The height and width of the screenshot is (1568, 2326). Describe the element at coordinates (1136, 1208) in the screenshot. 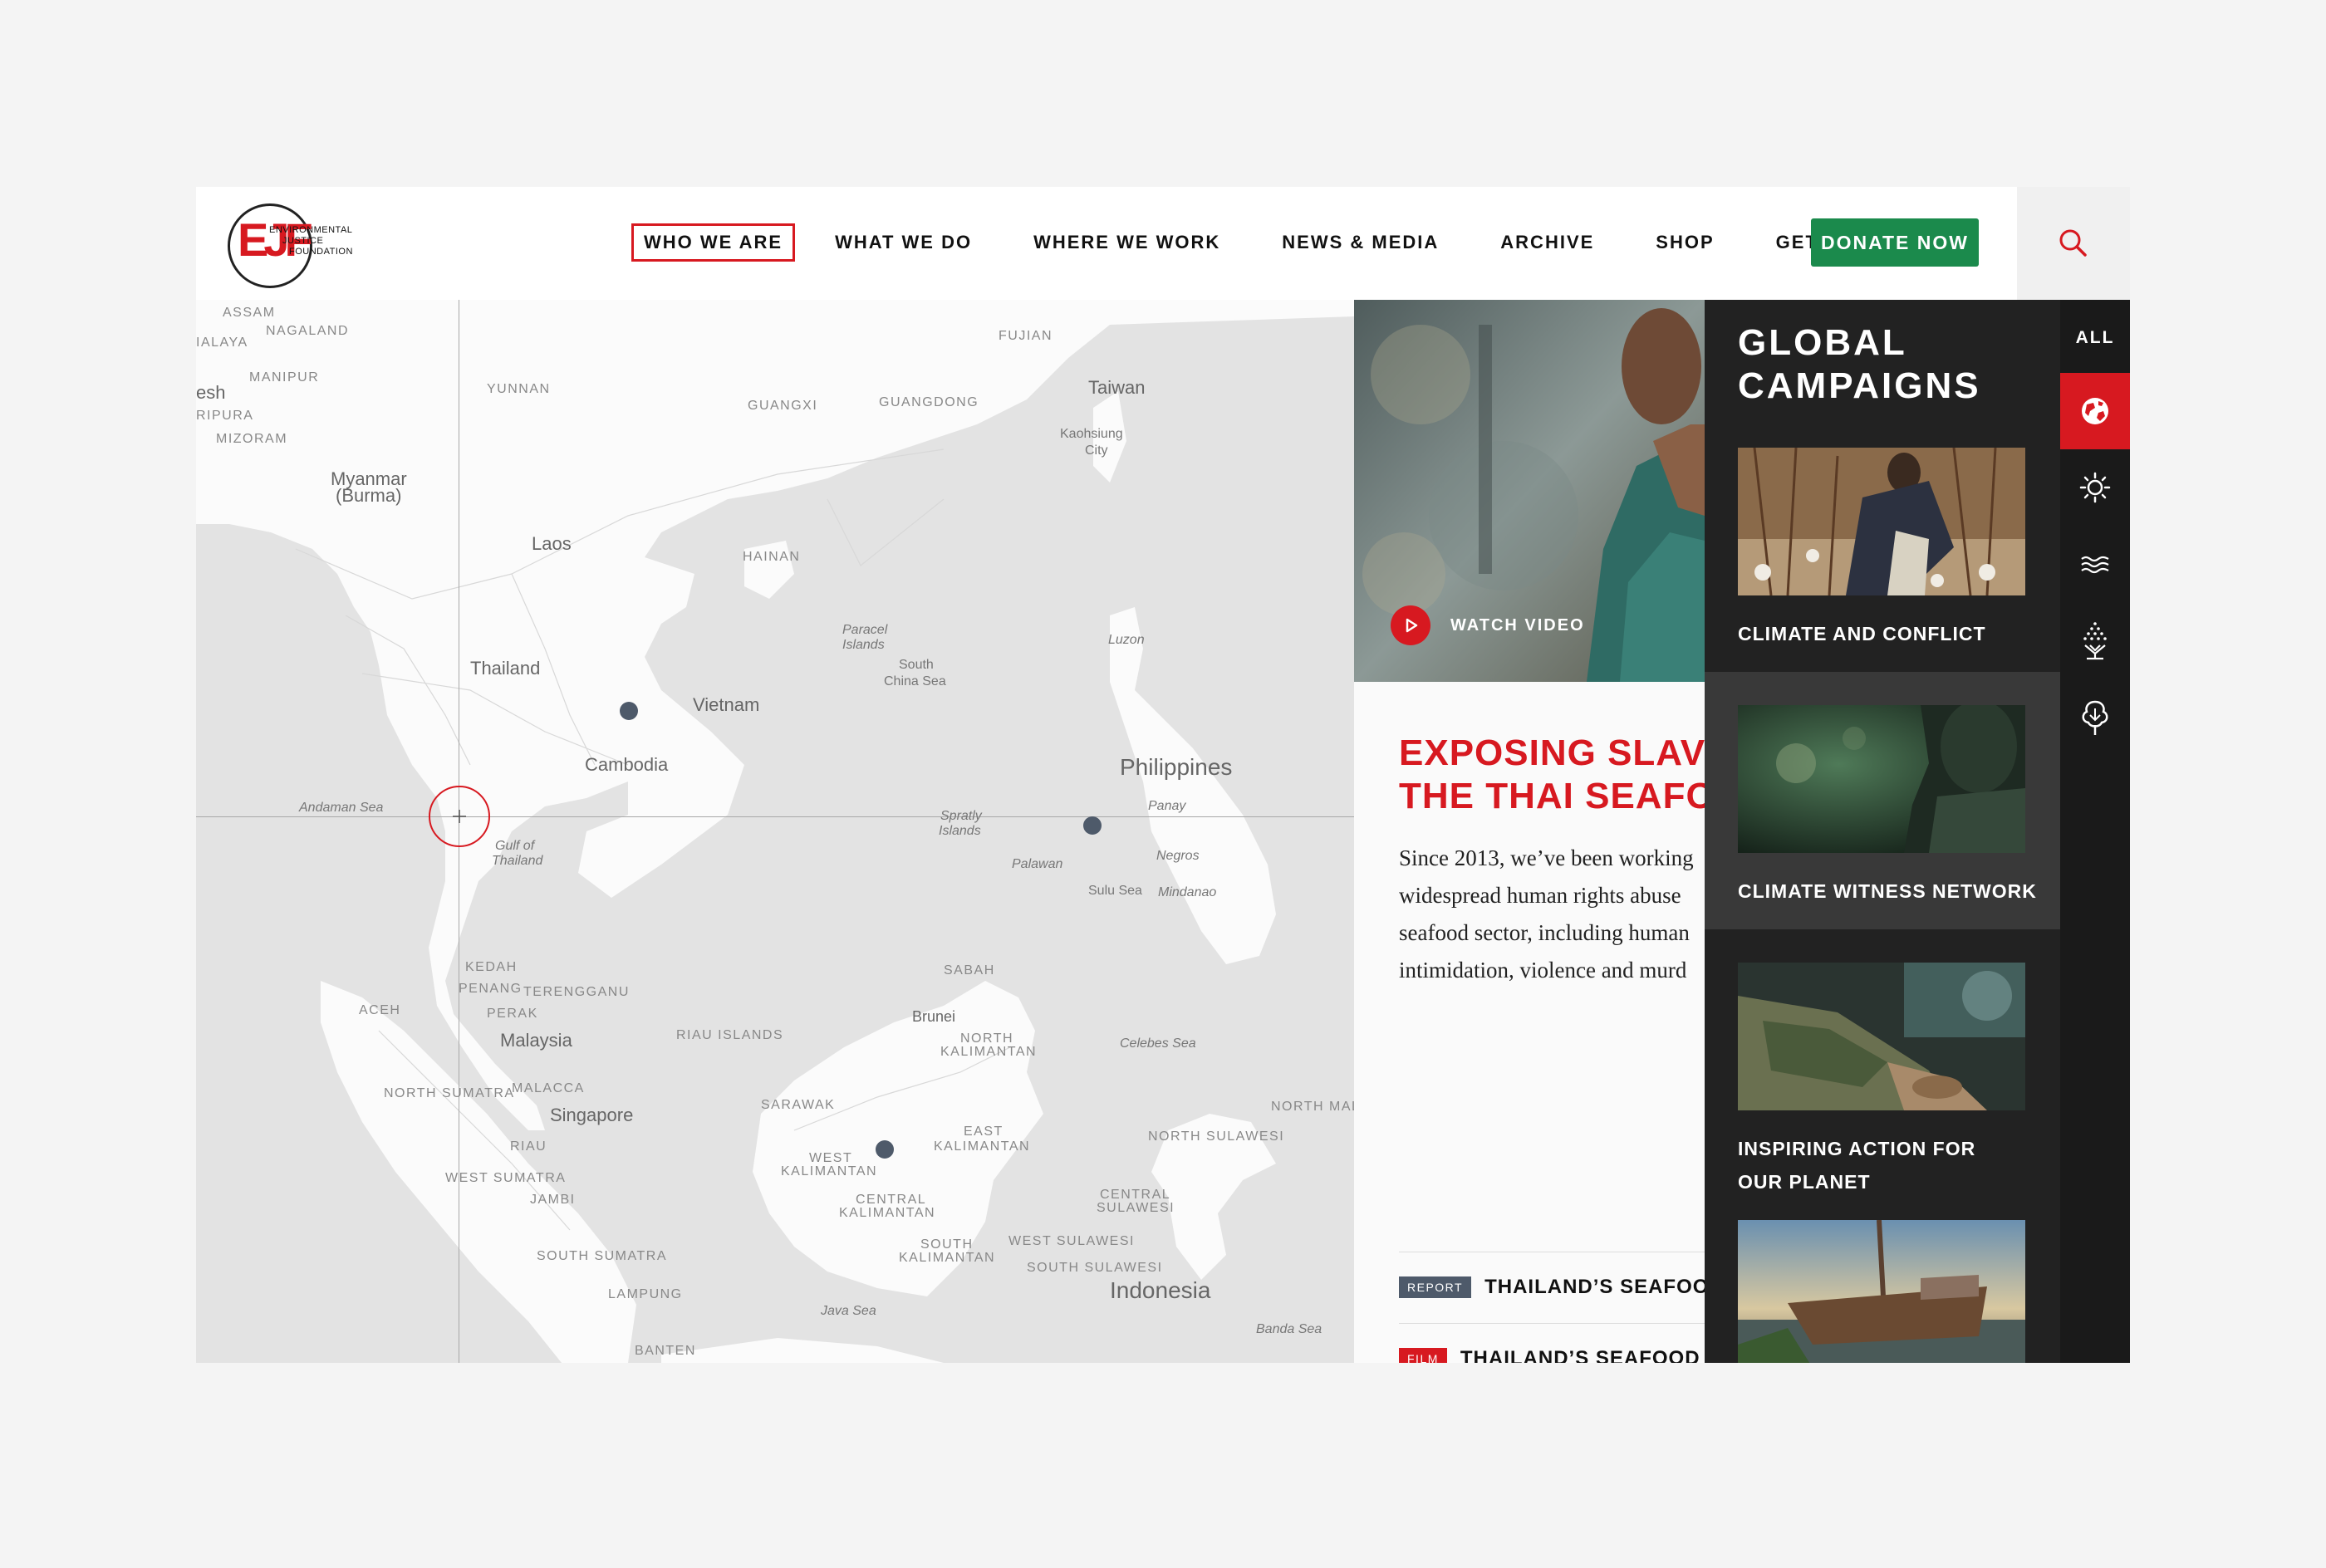

I see `map-label: SULAWESI` at that location.